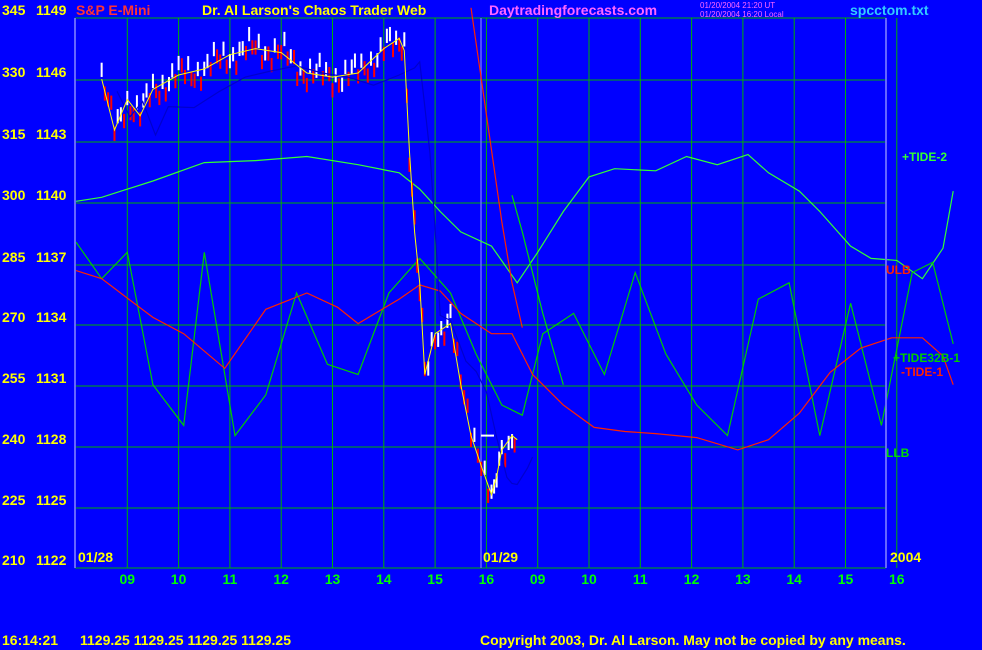 This screenshot has height=650, width=982. Describe the element at coordinates (573, 10) in the screenshot. I see `site-link: Daytradingforecasts.com` at that location.